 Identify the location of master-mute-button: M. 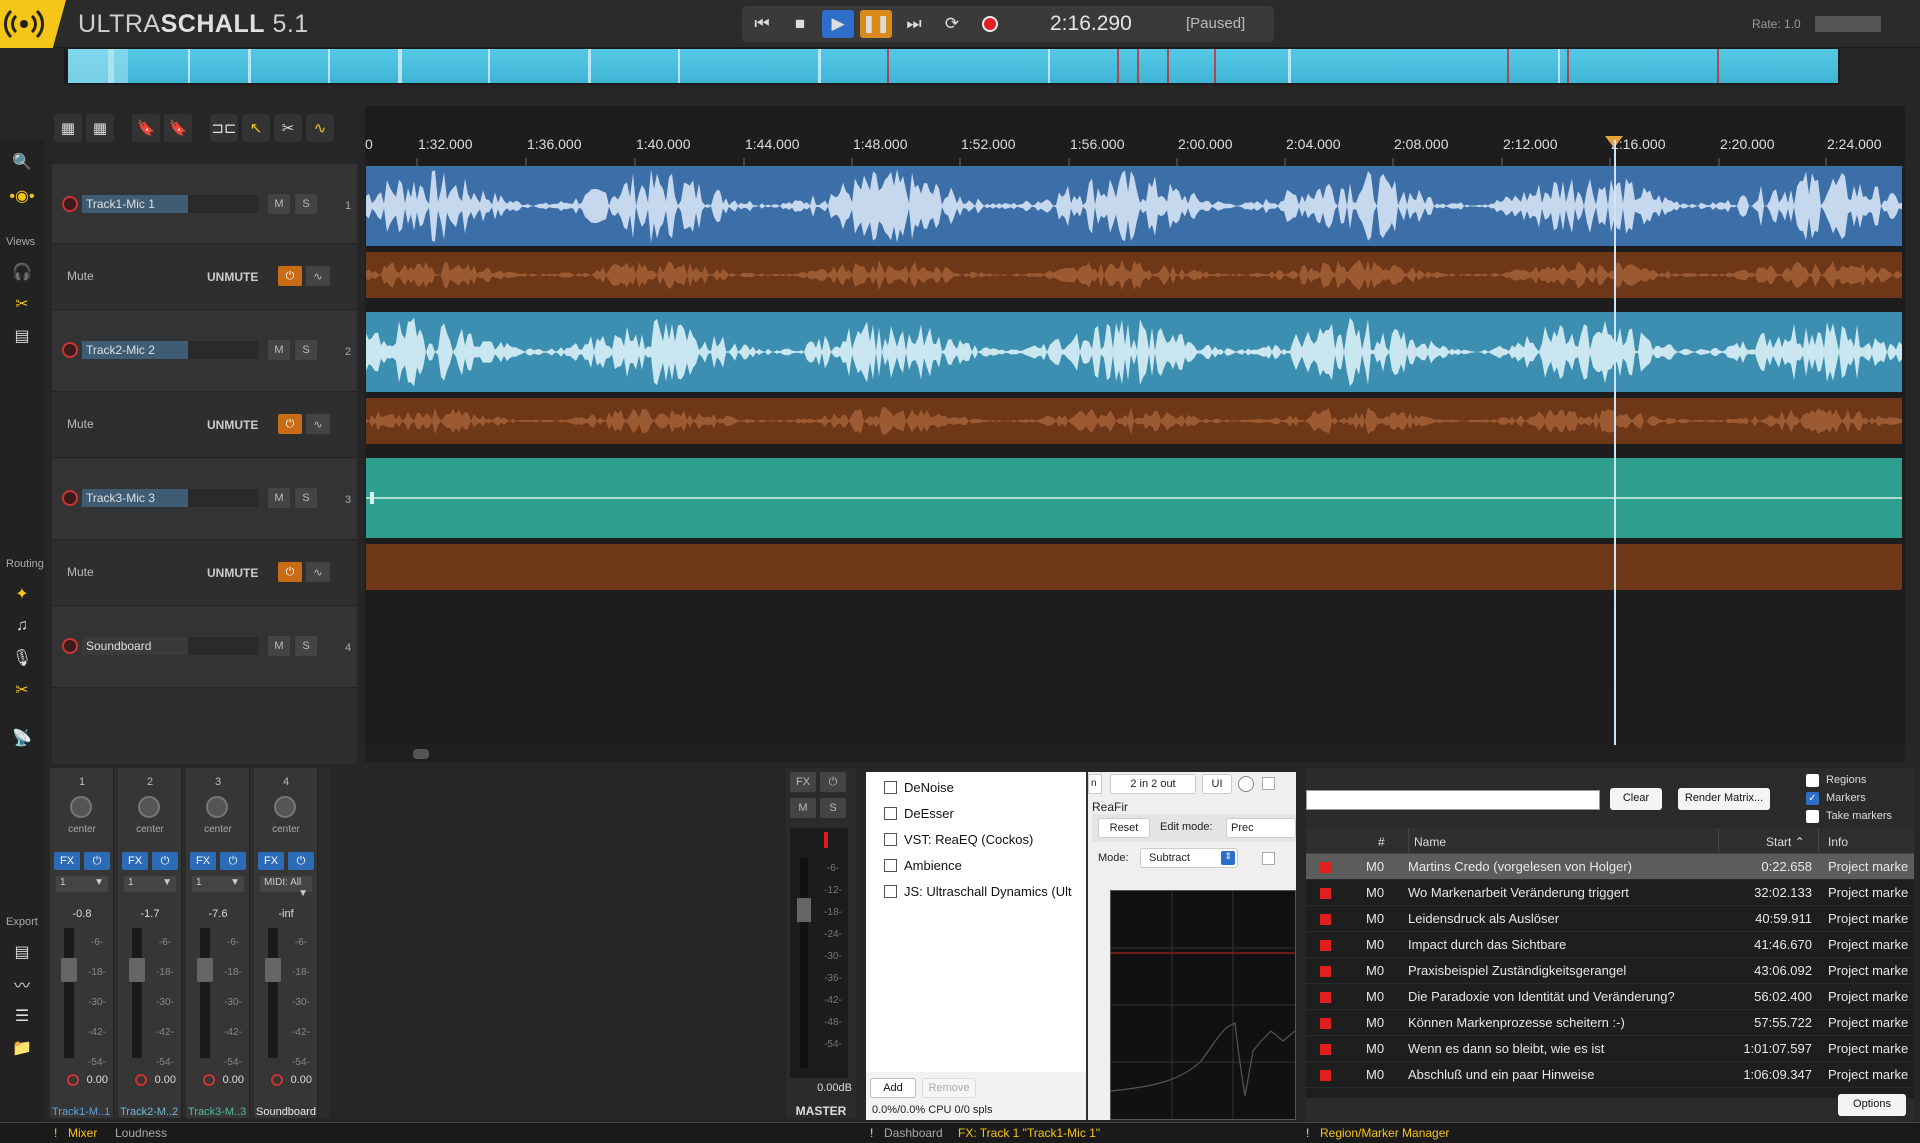
(803, 808).